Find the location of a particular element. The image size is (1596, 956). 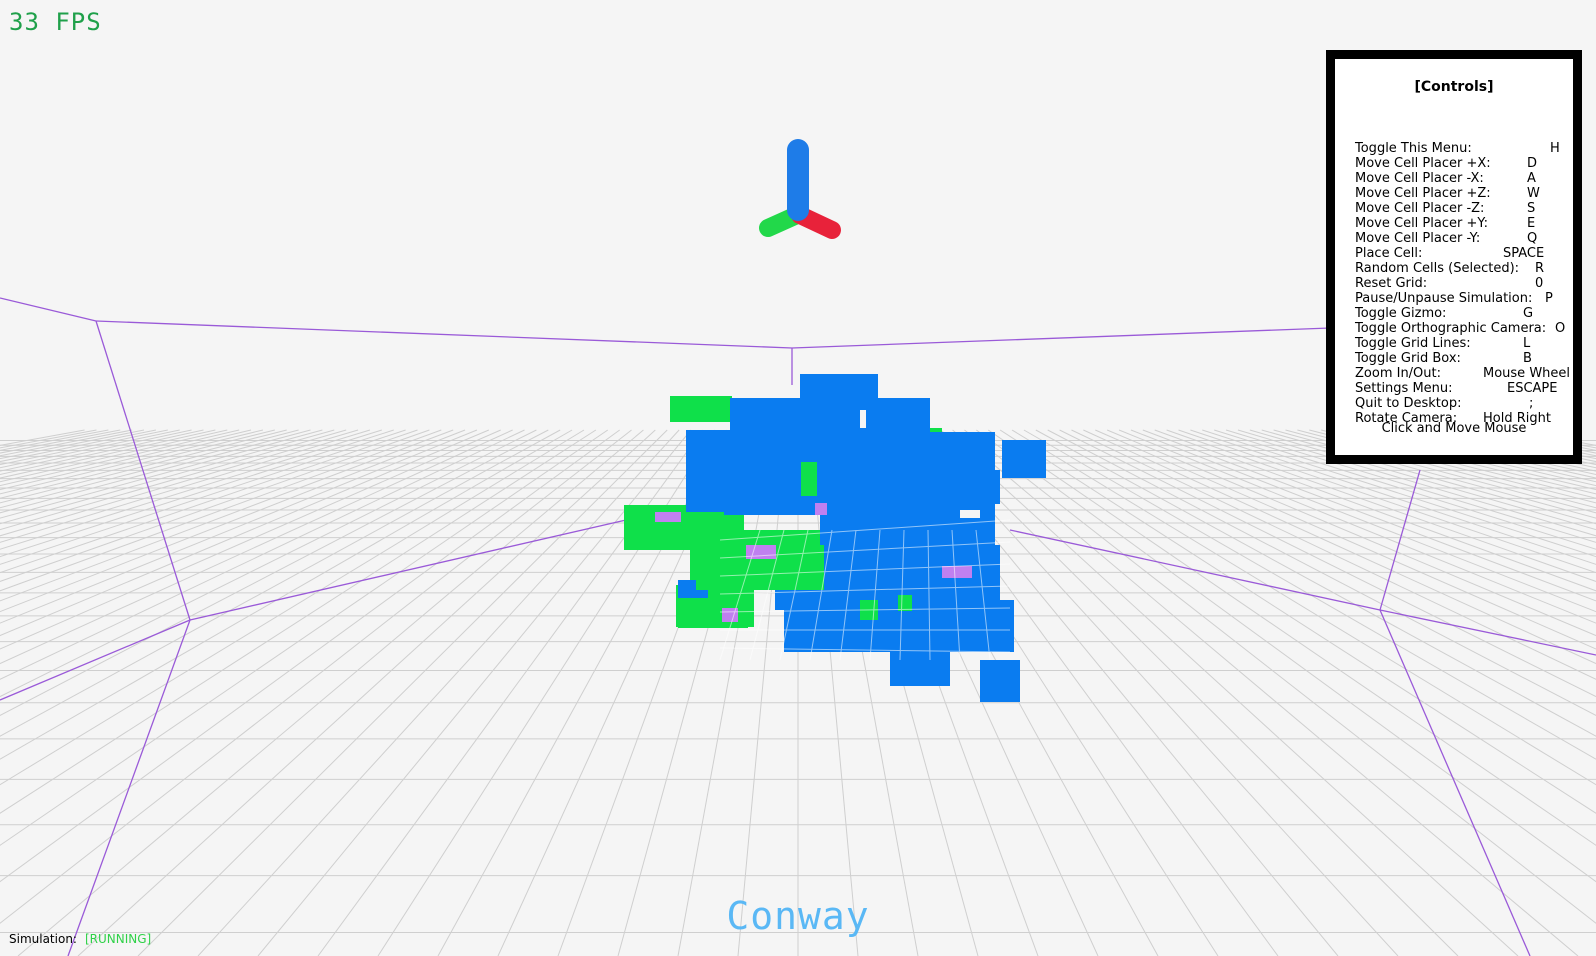

cell-cluster is located at coordinates (835, 538).